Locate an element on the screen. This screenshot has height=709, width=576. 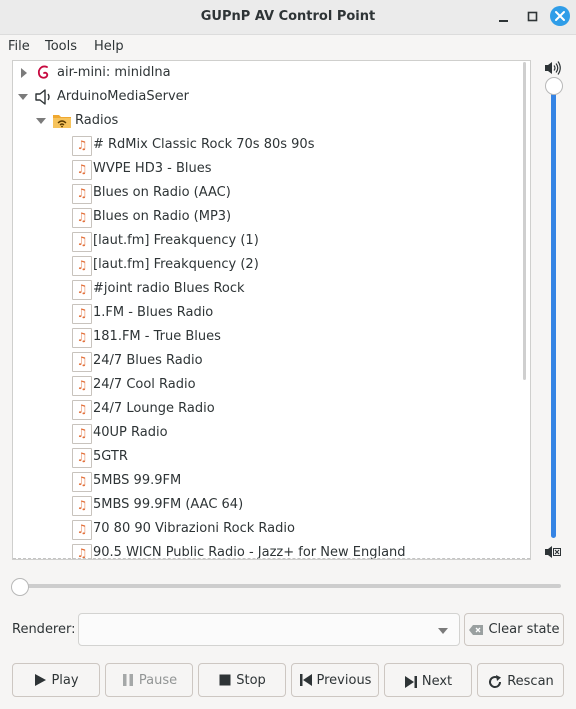
radio-label: 181.FM - True Blues is located at coordinates (157, 336).